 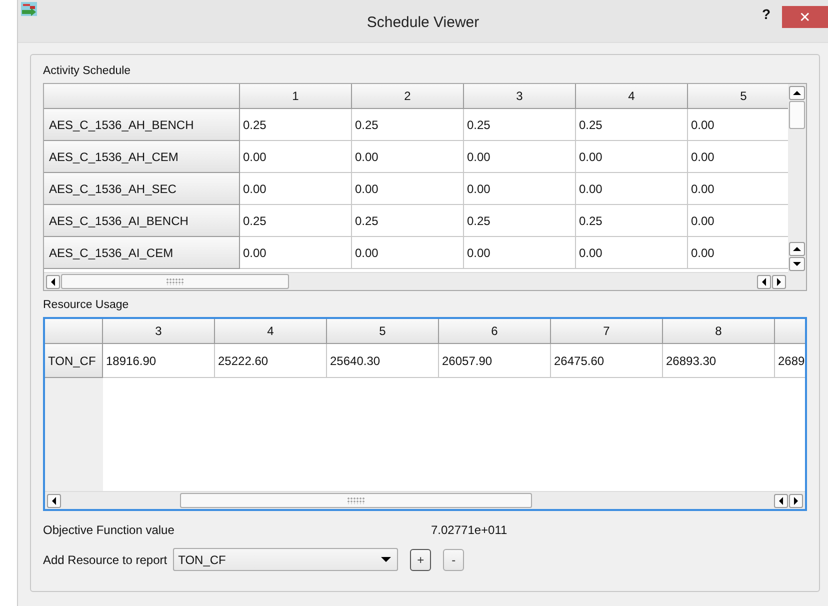 I want to click on column-header: 2, so click(x=408, y=96).